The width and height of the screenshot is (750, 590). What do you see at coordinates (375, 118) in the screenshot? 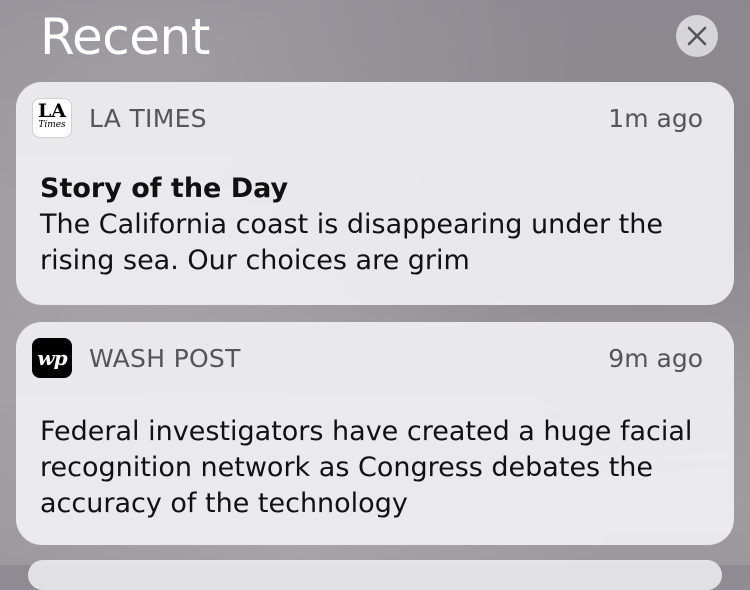
I see `notification-header: LA Times LA TIMES 1m ago` at bounding box center [375, 118].